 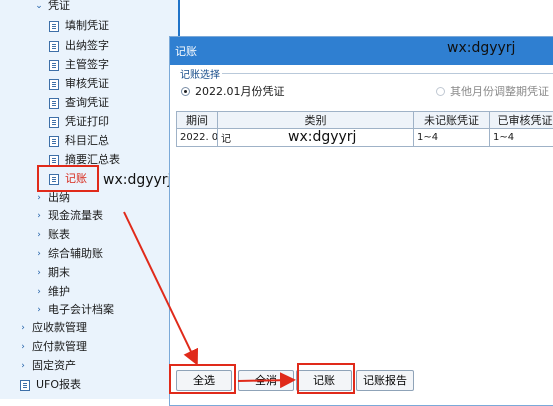 I want to click on tree-module-label: 应付款管理, so click(x=59, y=347).